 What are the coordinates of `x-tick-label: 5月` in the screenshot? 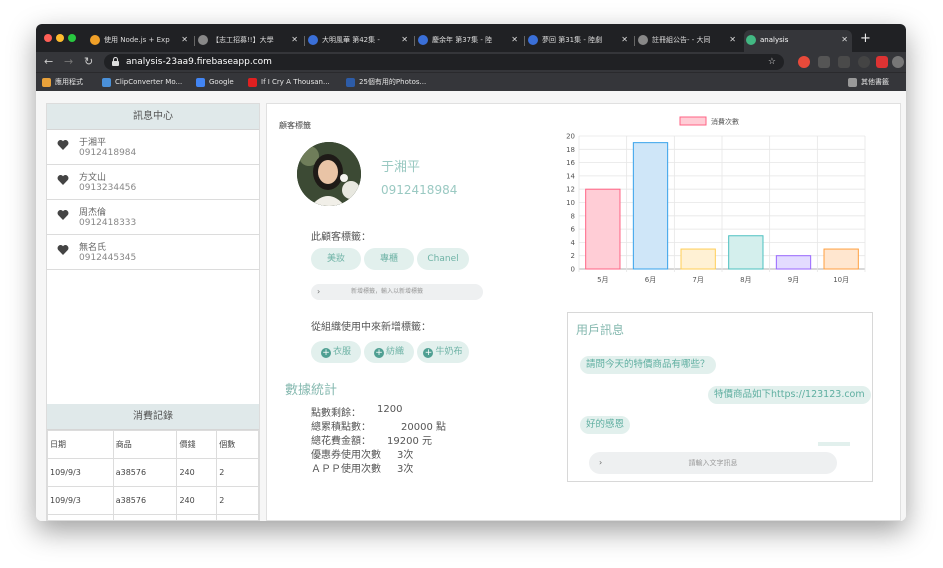 It's located at (602, 280).